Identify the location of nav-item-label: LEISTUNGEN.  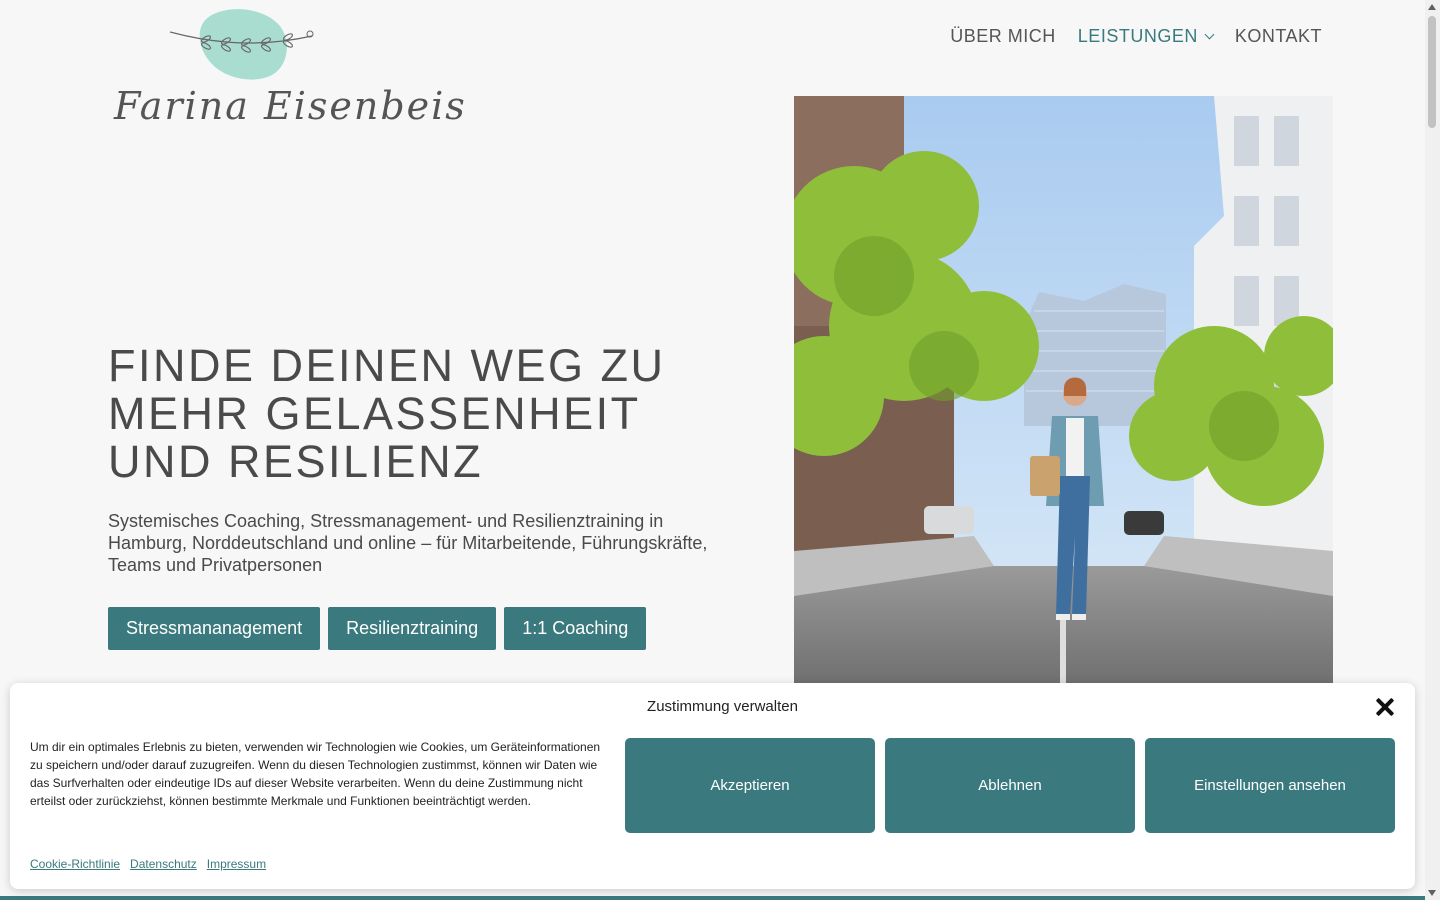
(1137, 36).